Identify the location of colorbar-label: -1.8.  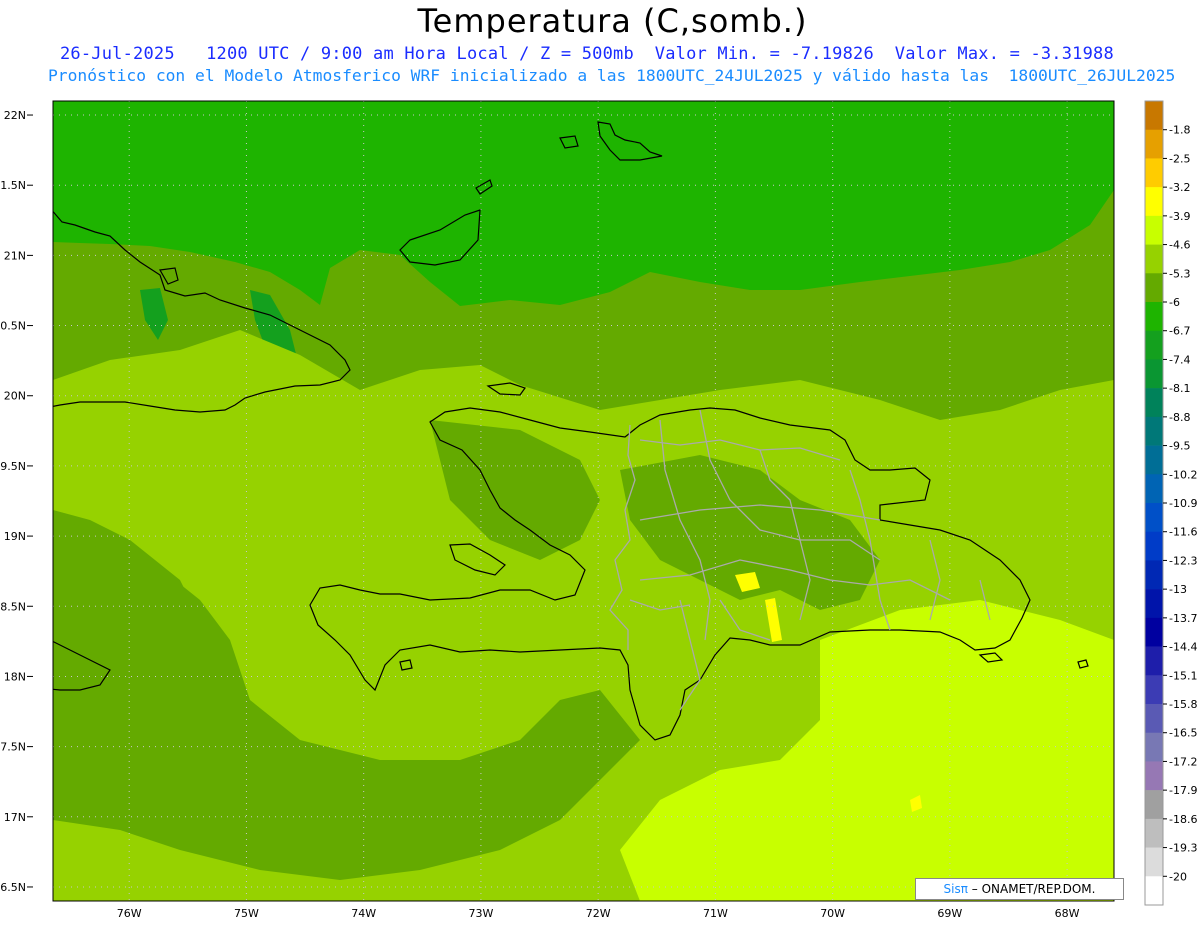
(1179, 130).